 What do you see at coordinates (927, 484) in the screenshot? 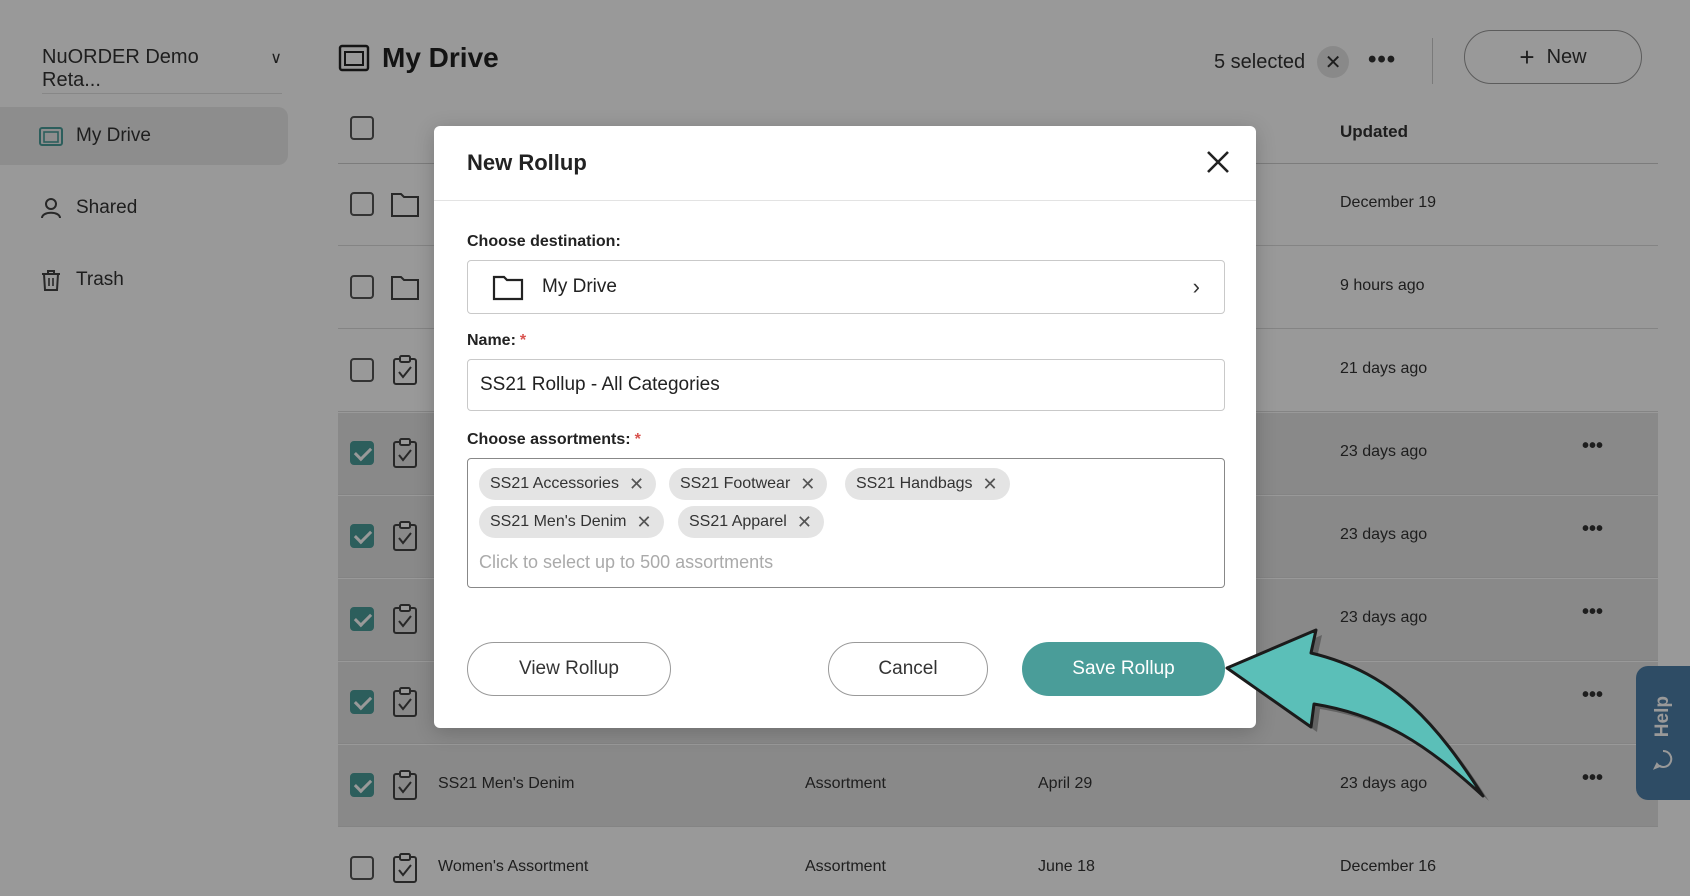
I see `assortment-chip: SS21 Handbags ✕` at bounding box center [927, 484].